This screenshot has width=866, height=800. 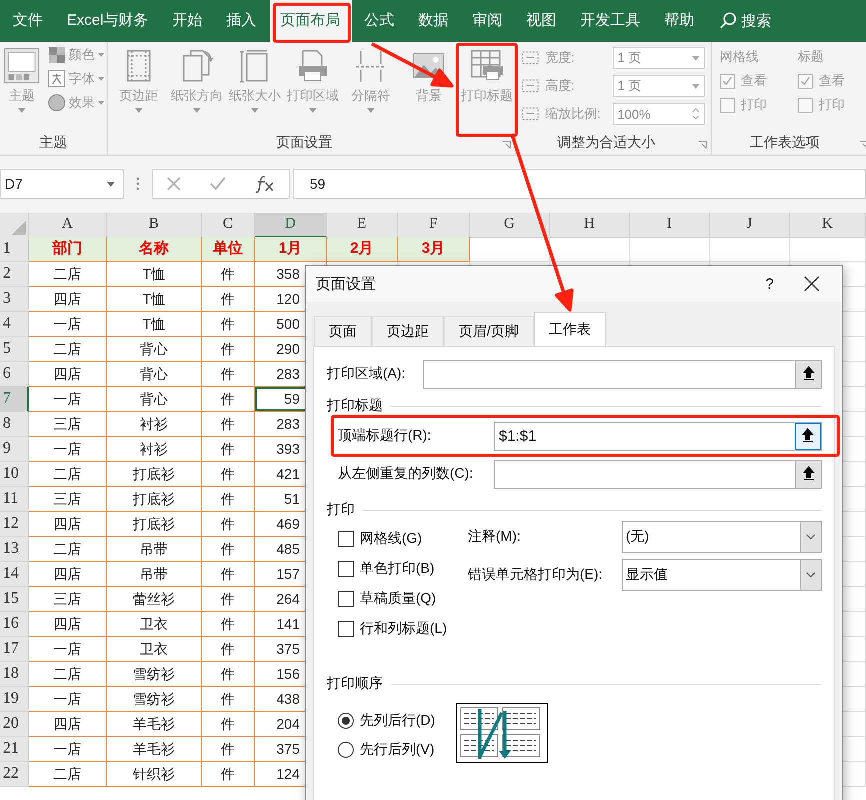 What do you see at coordinates (68, 225) in the screenshot?
I see `column-header: A` at bounding box center [68, 225].